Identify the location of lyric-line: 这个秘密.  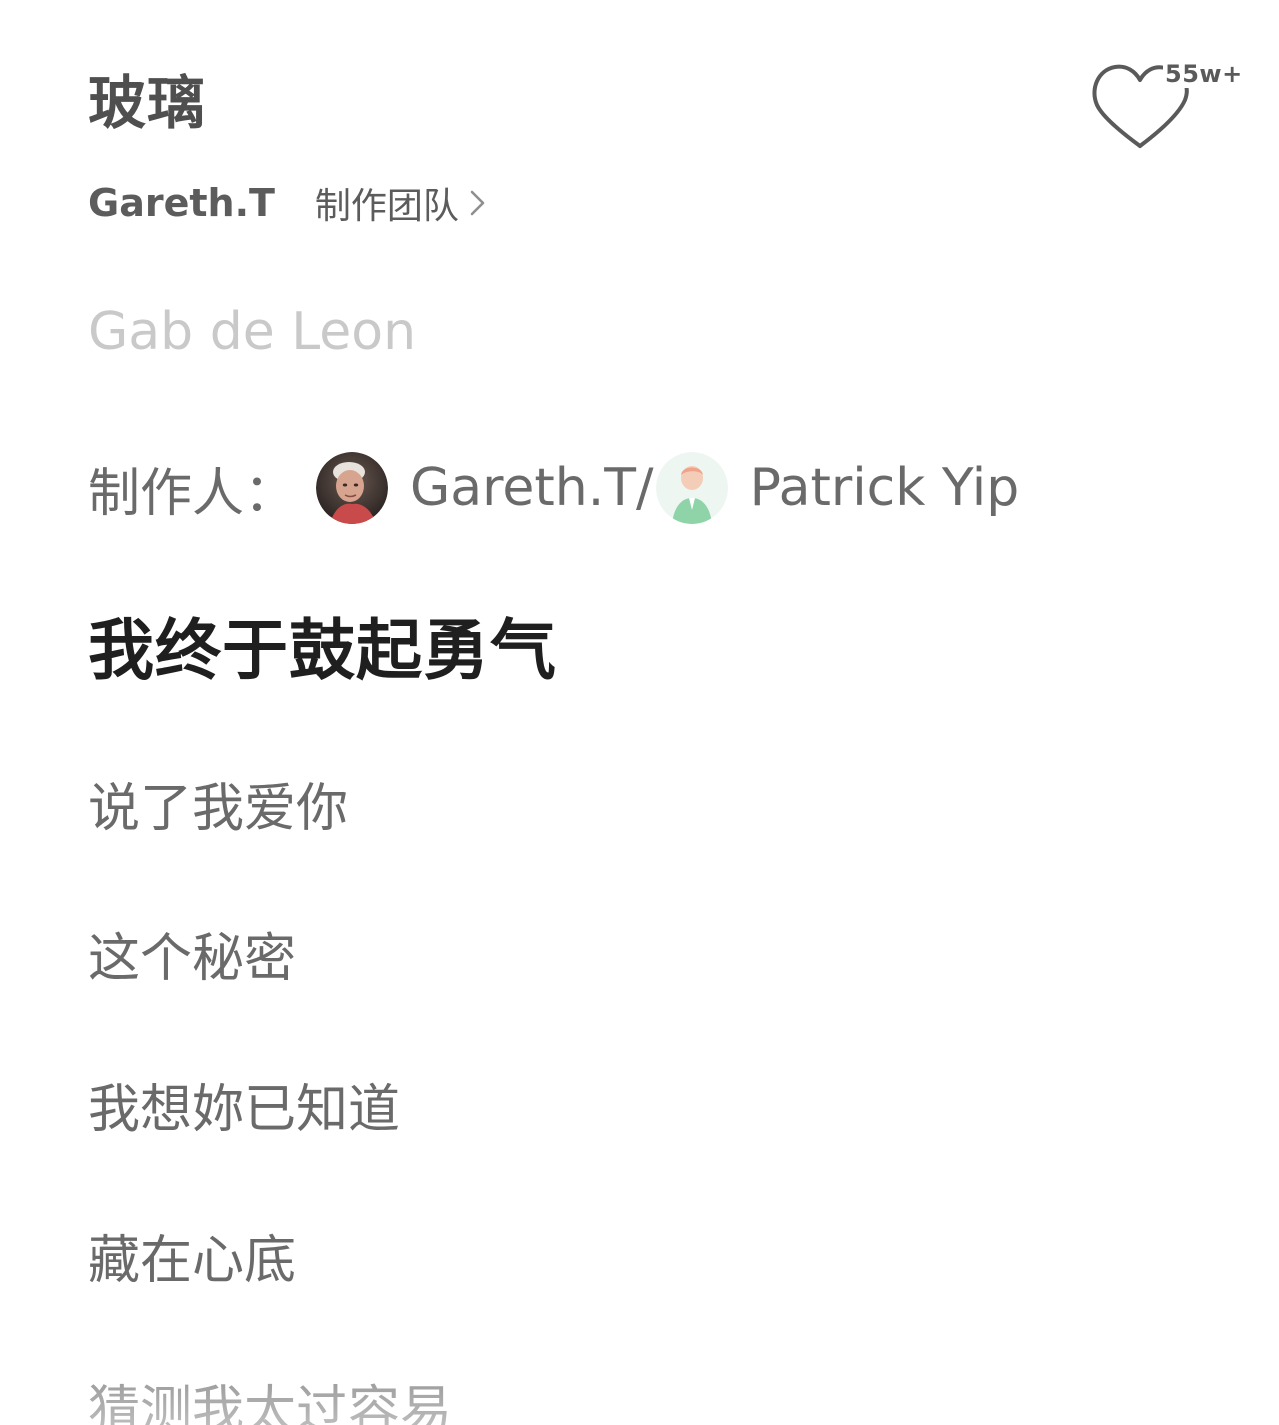
(192, 959).